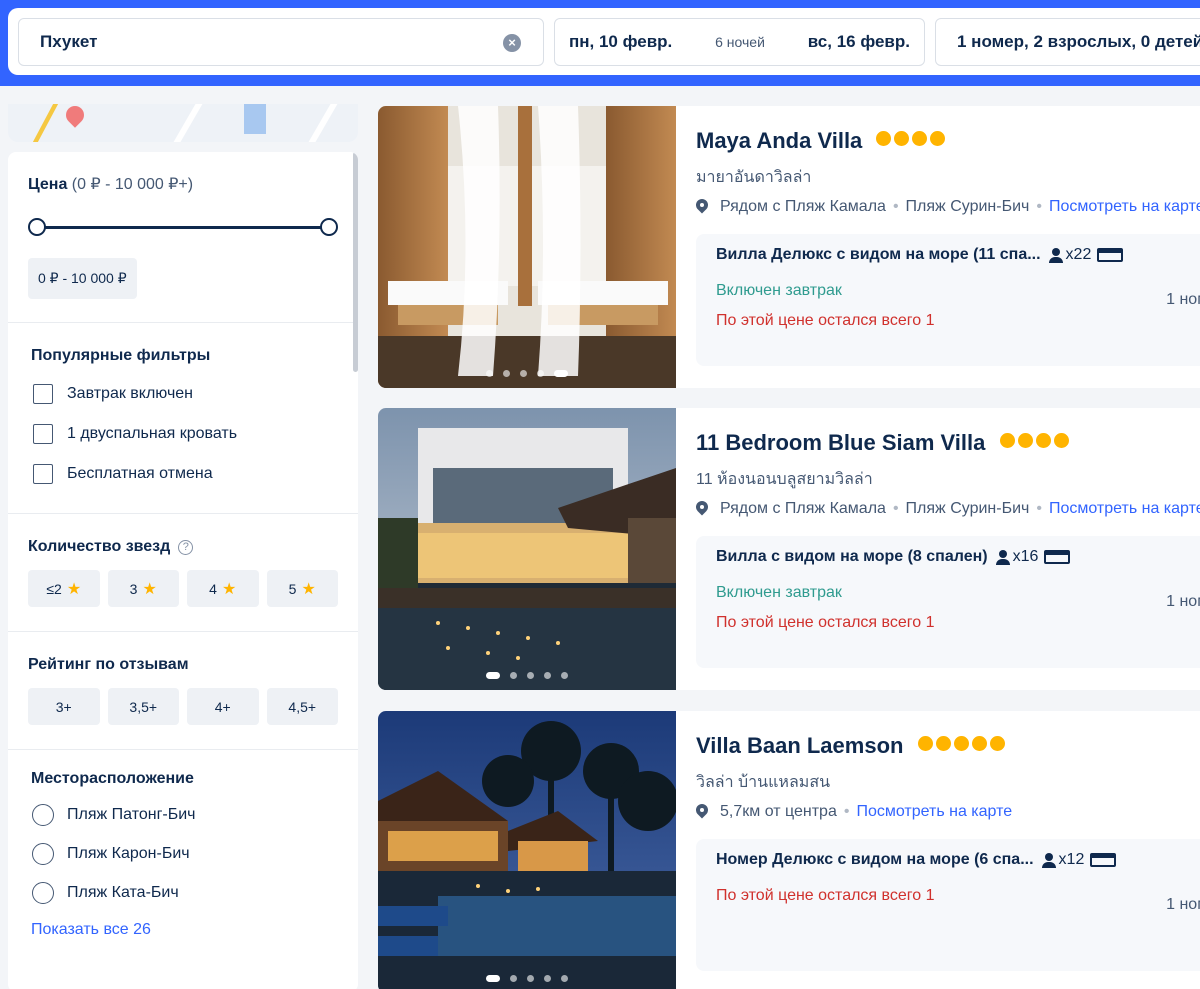  What do you see at coordinates (223, 706) in the screenshot?
I see `rating-chip: 4+` at bounding box center [223, 706].